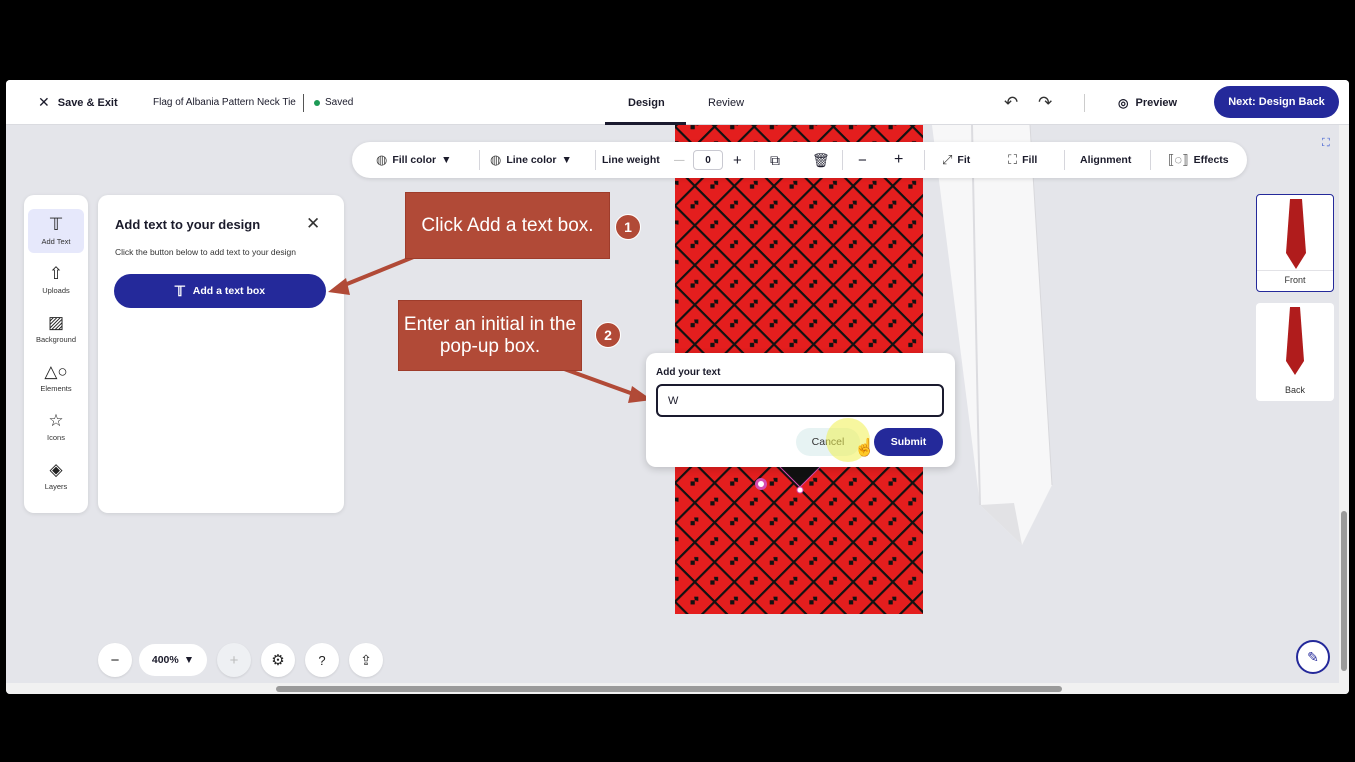  What do you see at coordinates (1313, 657) in the screenshot?
I see `chat-feedback-icon: ✎` at bounding box center [1313, 657].